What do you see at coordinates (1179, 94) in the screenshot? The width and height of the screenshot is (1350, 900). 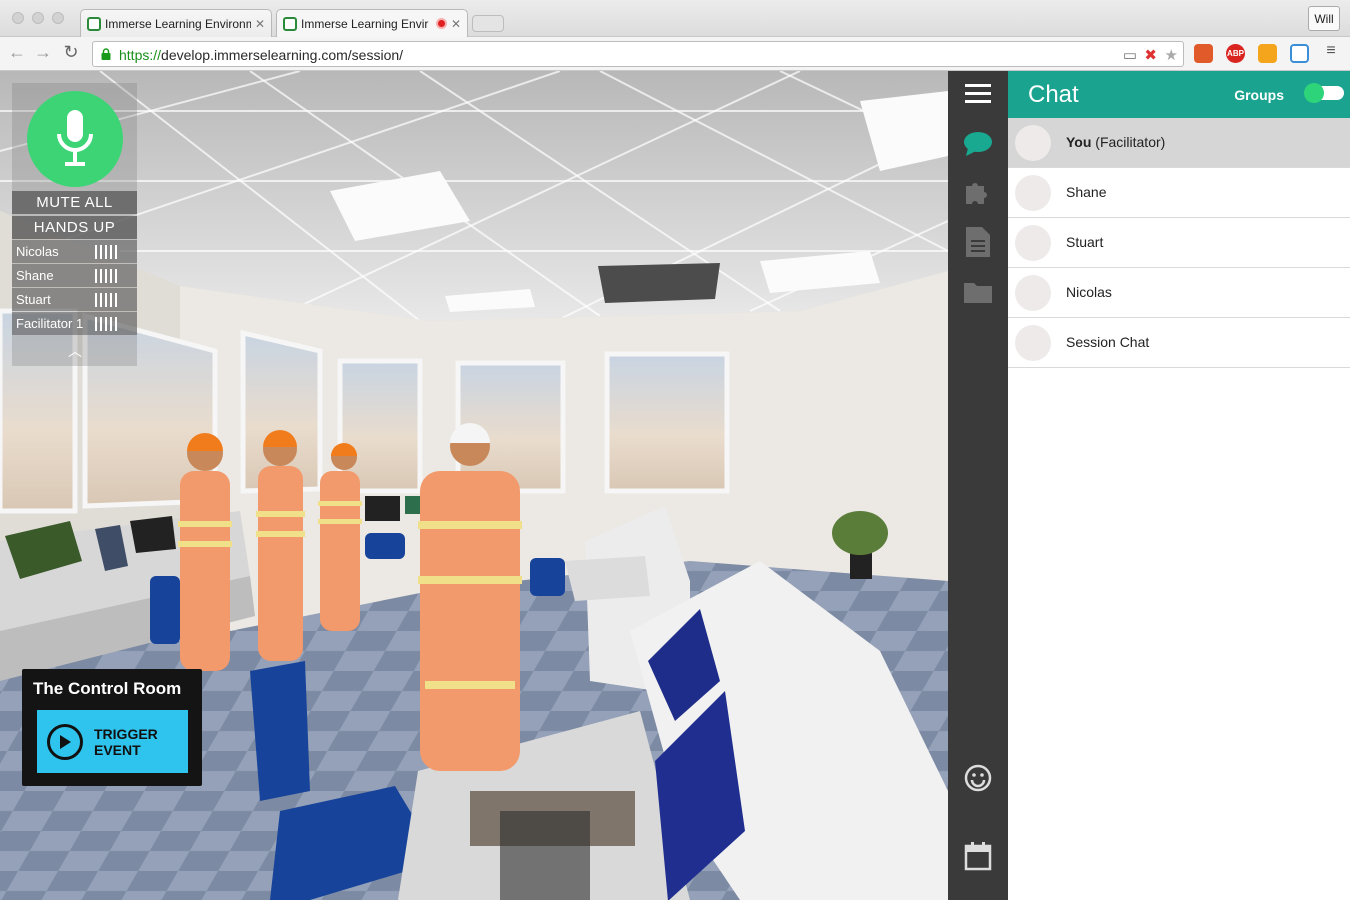 I see `chat-header: Chat Groups` at bounding box center [1179, 94].